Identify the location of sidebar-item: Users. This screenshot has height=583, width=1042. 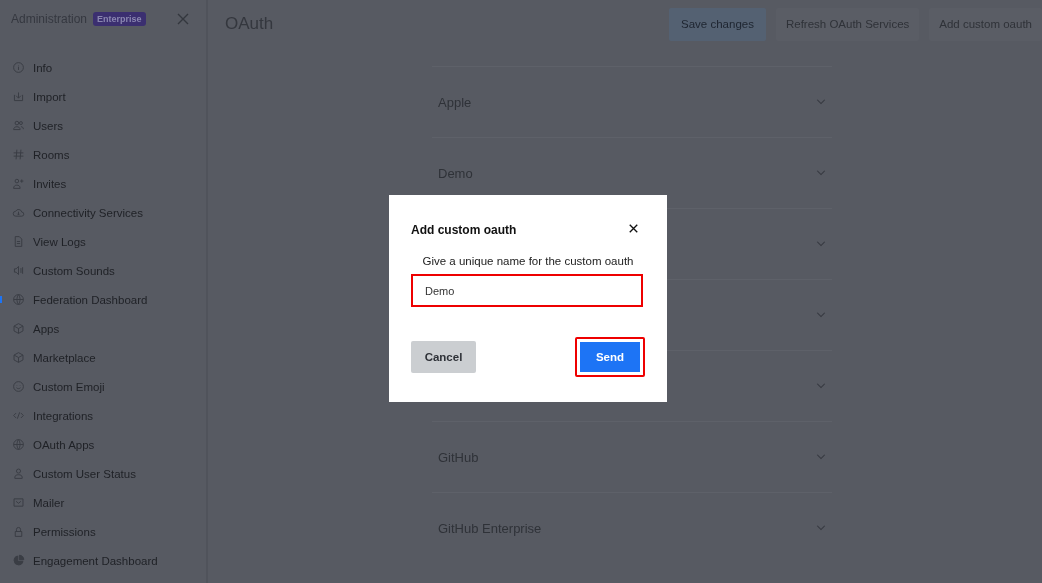
(103, 125).